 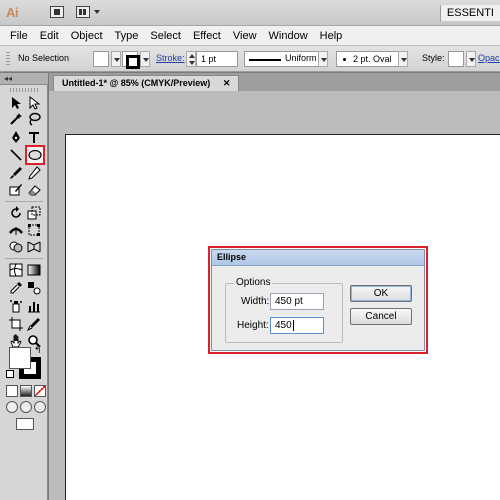 I want to click on white-arrow-icon, so click(x=35, y=102).